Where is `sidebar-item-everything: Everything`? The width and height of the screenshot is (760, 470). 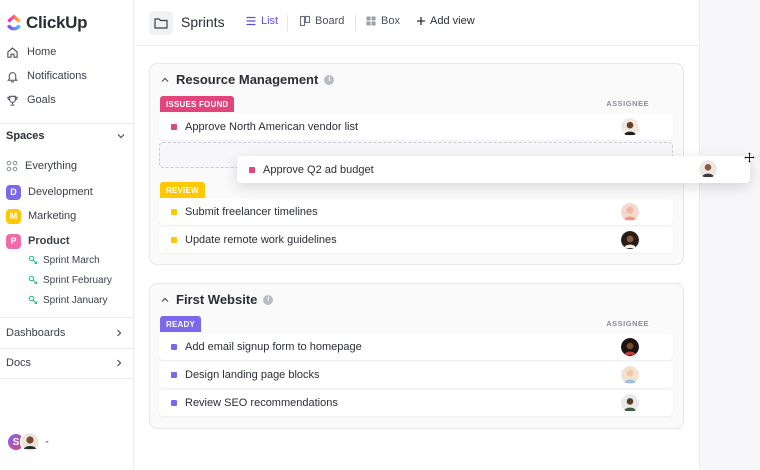 sidebar-item-everything: Everything is located at coordinates (41, 166).